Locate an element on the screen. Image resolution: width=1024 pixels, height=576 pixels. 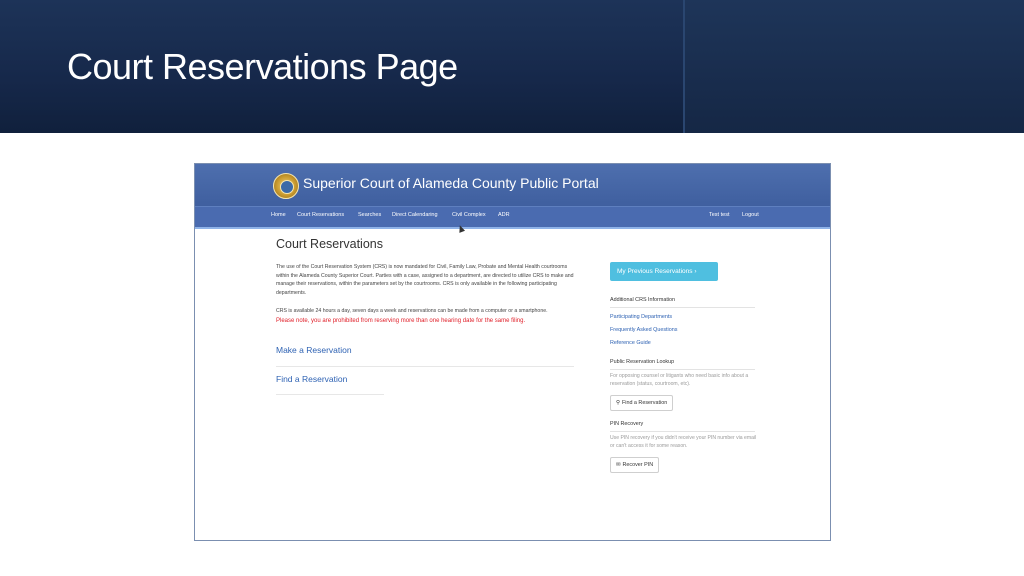
nav-home: Home is located at coordinates (278, 215).